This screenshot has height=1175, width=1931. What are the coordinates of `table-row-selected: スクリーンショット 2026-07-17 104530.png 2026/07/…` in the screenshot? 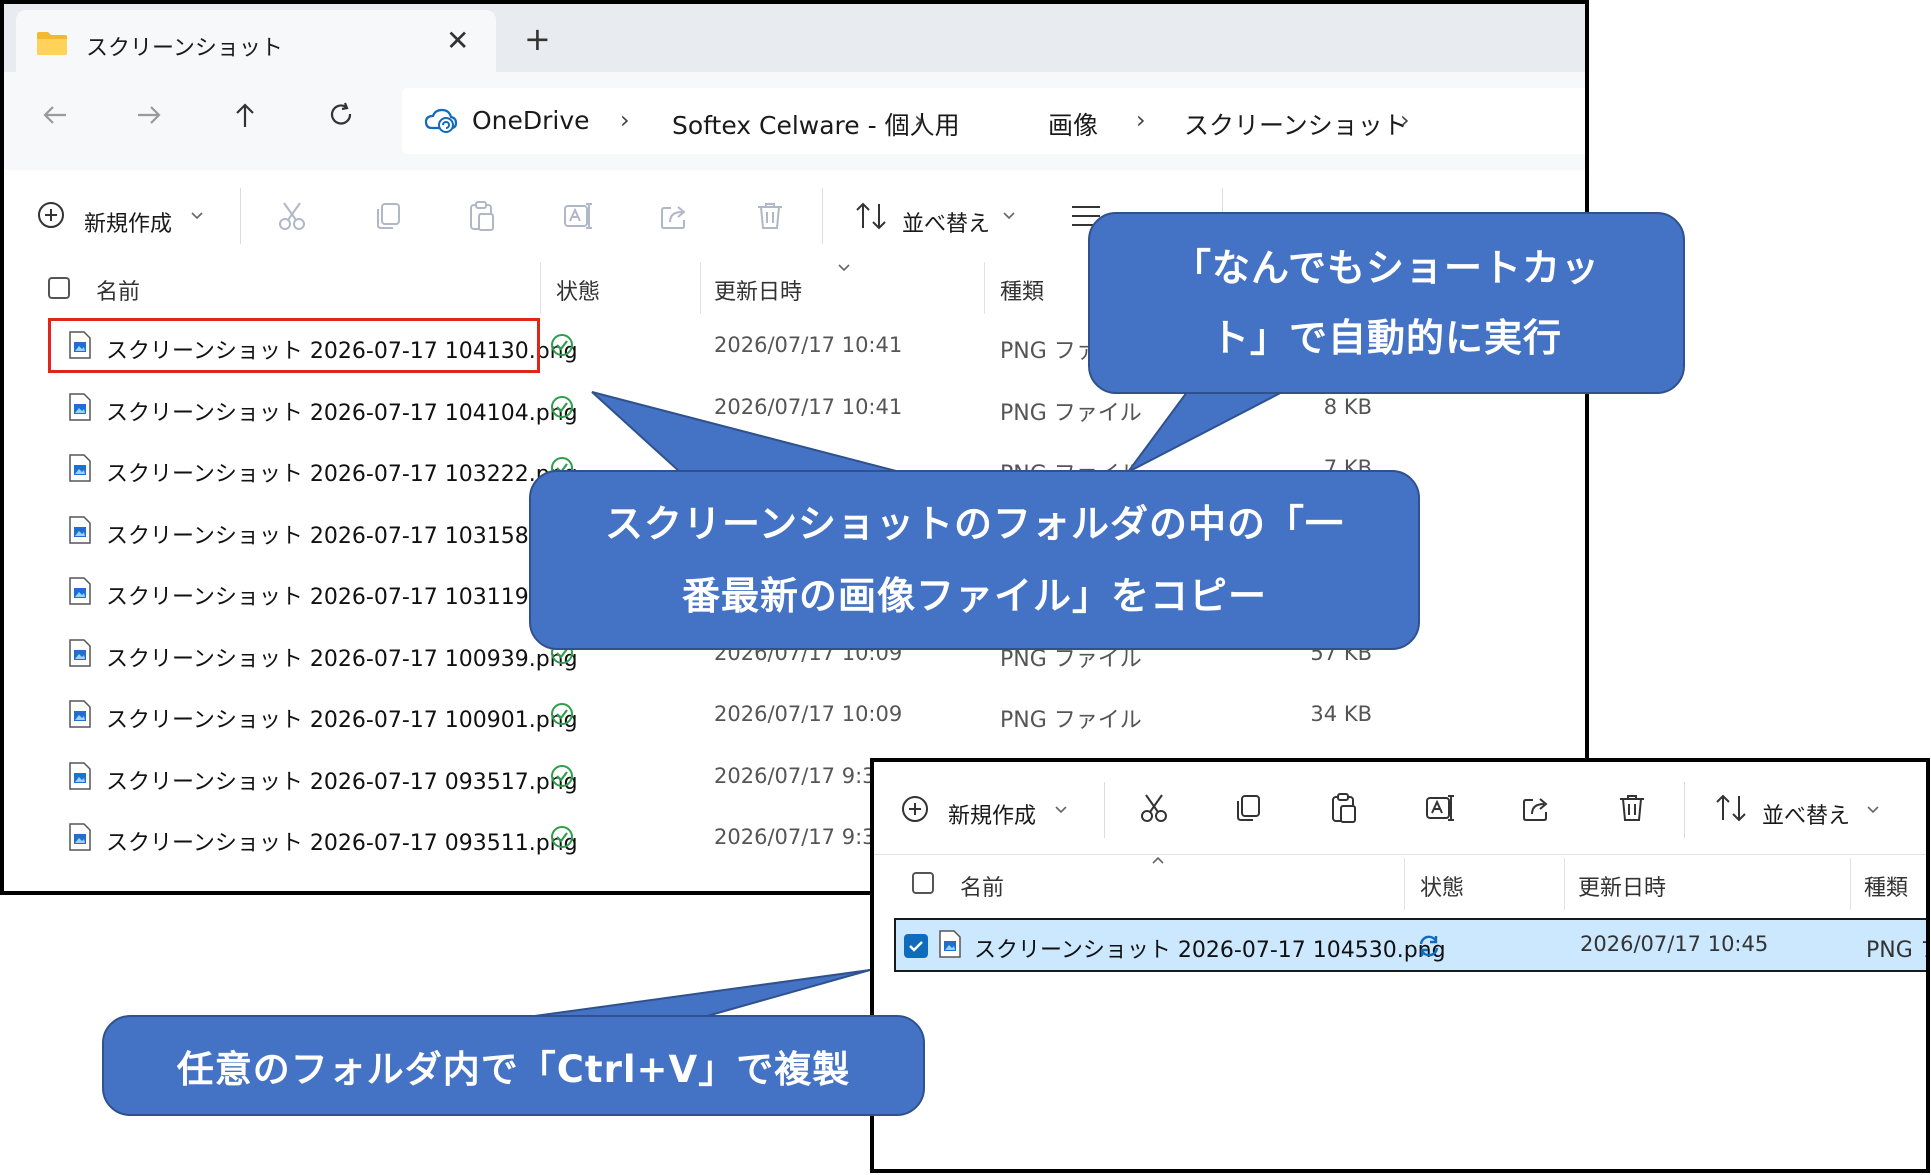 It's located at (1410, 945).